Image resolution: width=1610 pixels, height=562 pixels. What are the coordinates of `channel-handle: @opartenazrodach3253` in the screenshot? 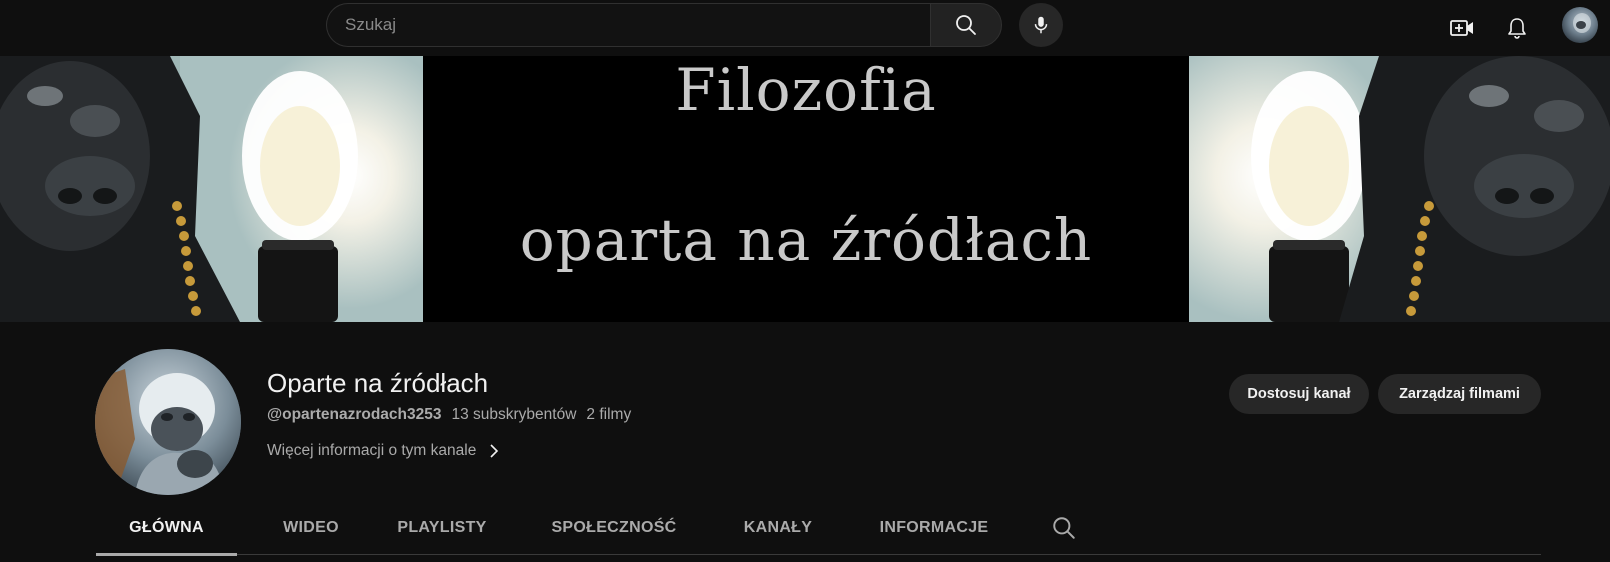 It's located at (354, 414).